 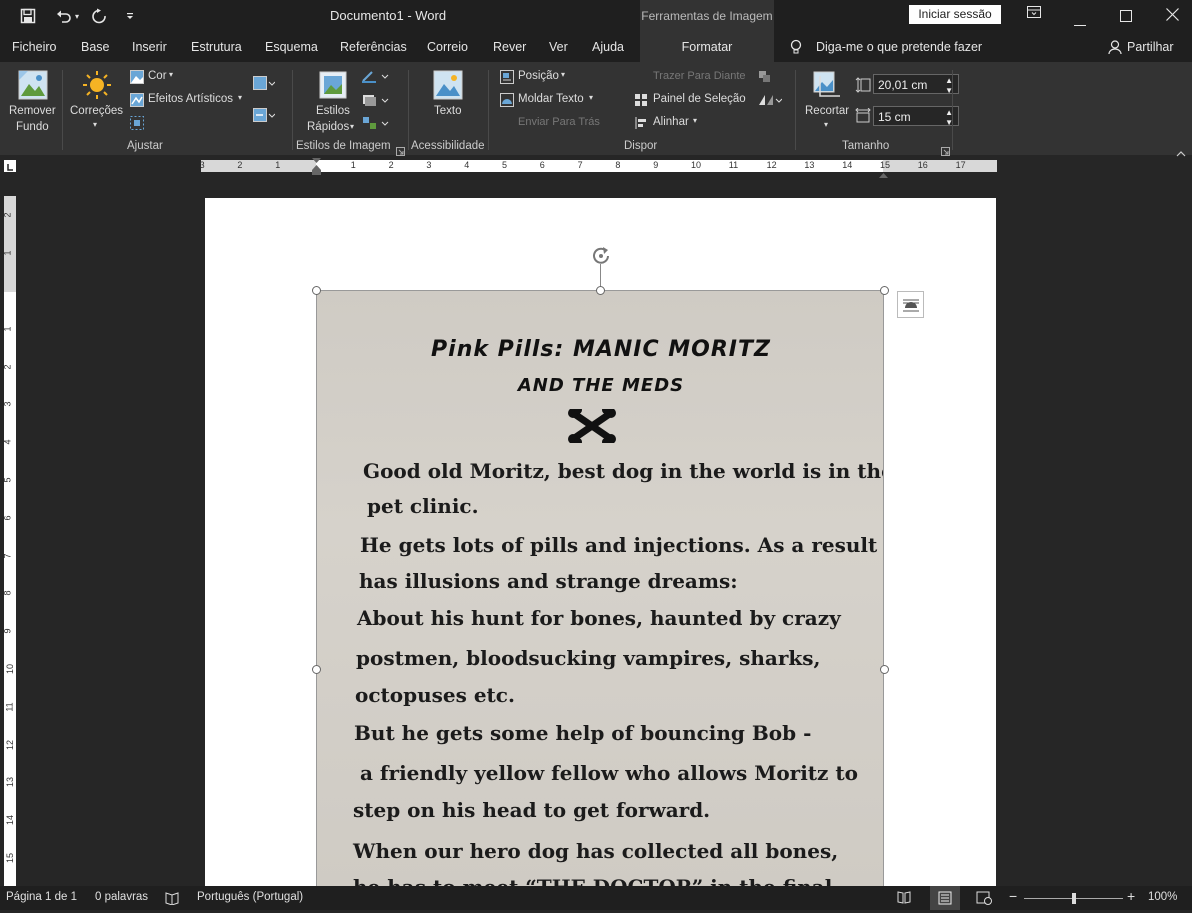 I want to click on tab-selector, so click(x=10, y=166).